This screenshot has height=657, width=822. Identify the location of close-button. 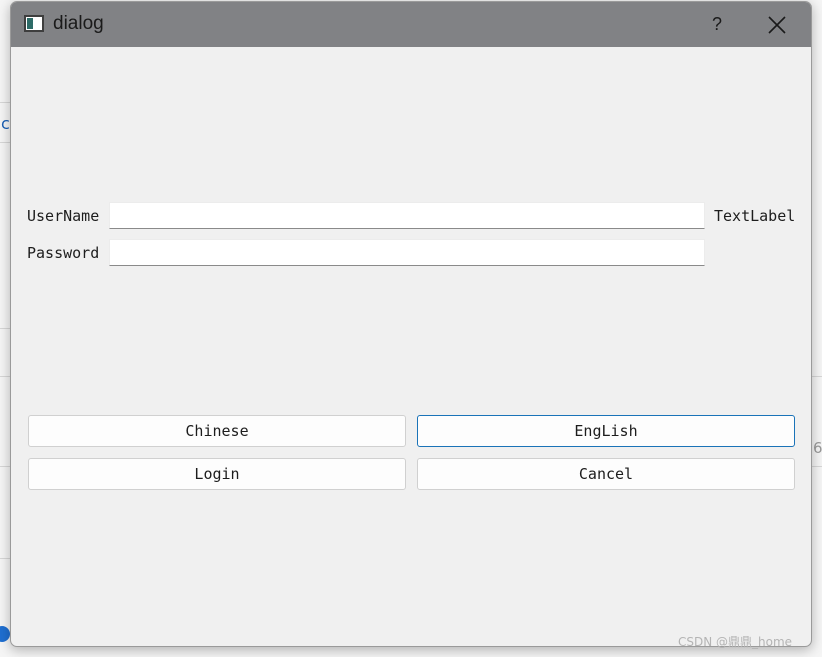
(777, 24).